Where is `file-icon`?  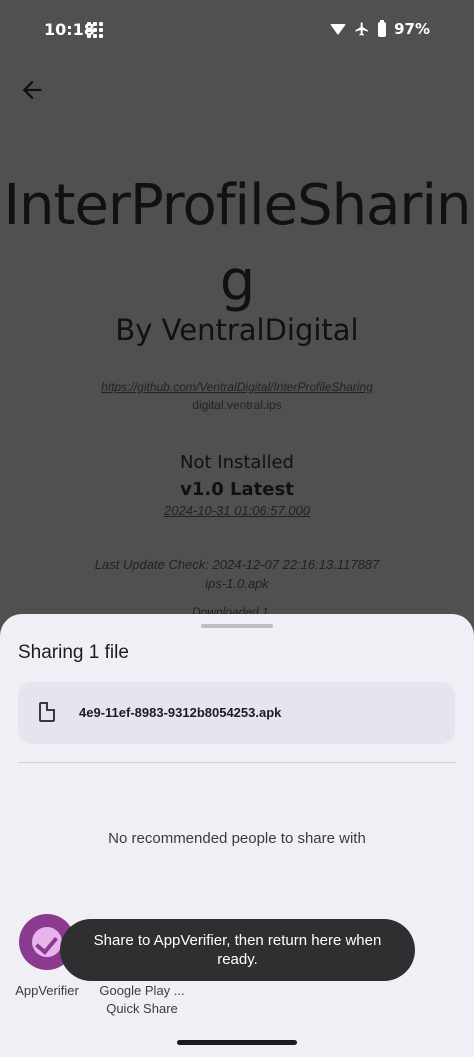
file-icon is located at coordinates (47, 712).